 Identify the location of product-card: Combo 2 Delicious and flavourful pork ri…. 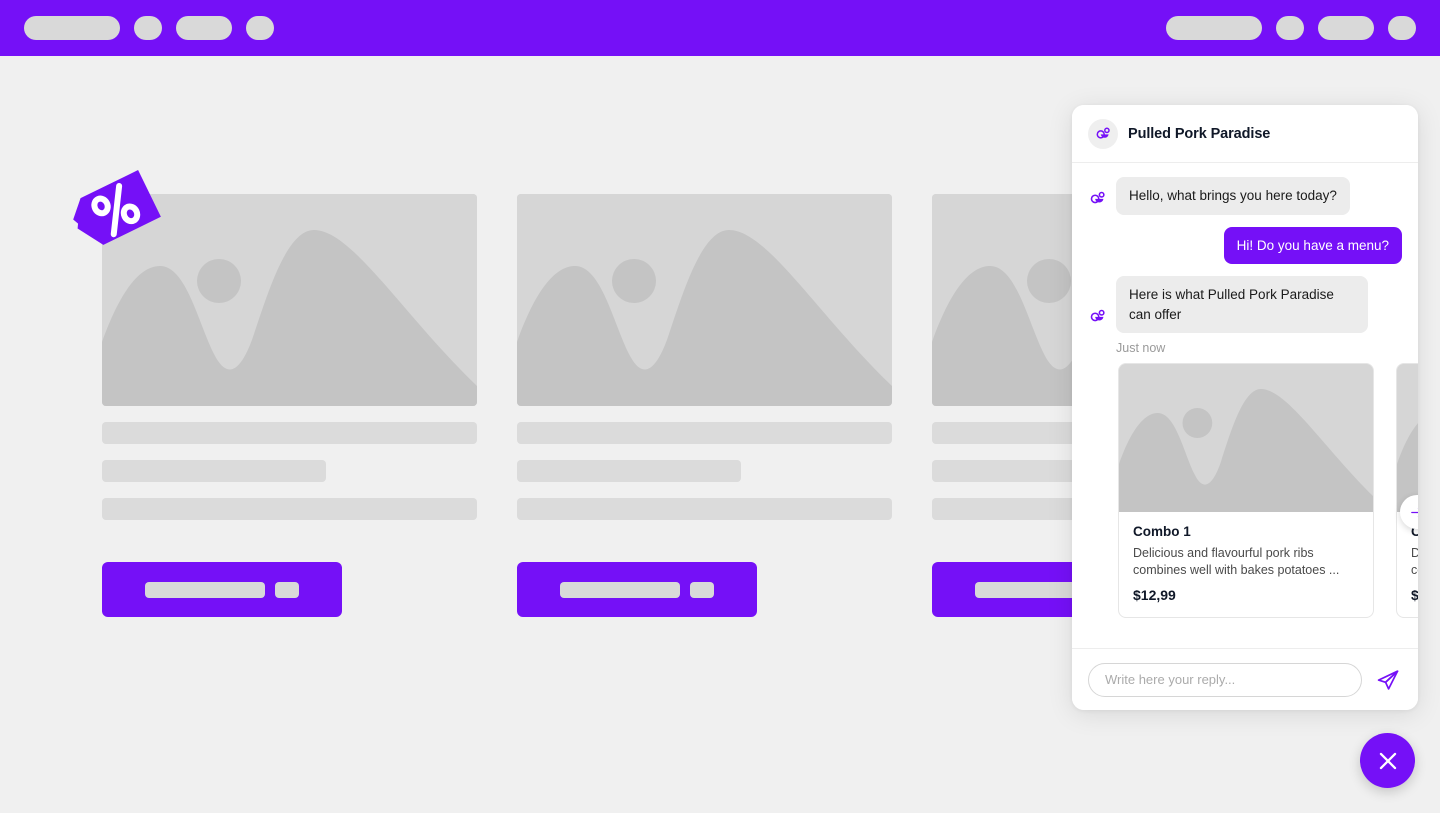
(1407, 490).